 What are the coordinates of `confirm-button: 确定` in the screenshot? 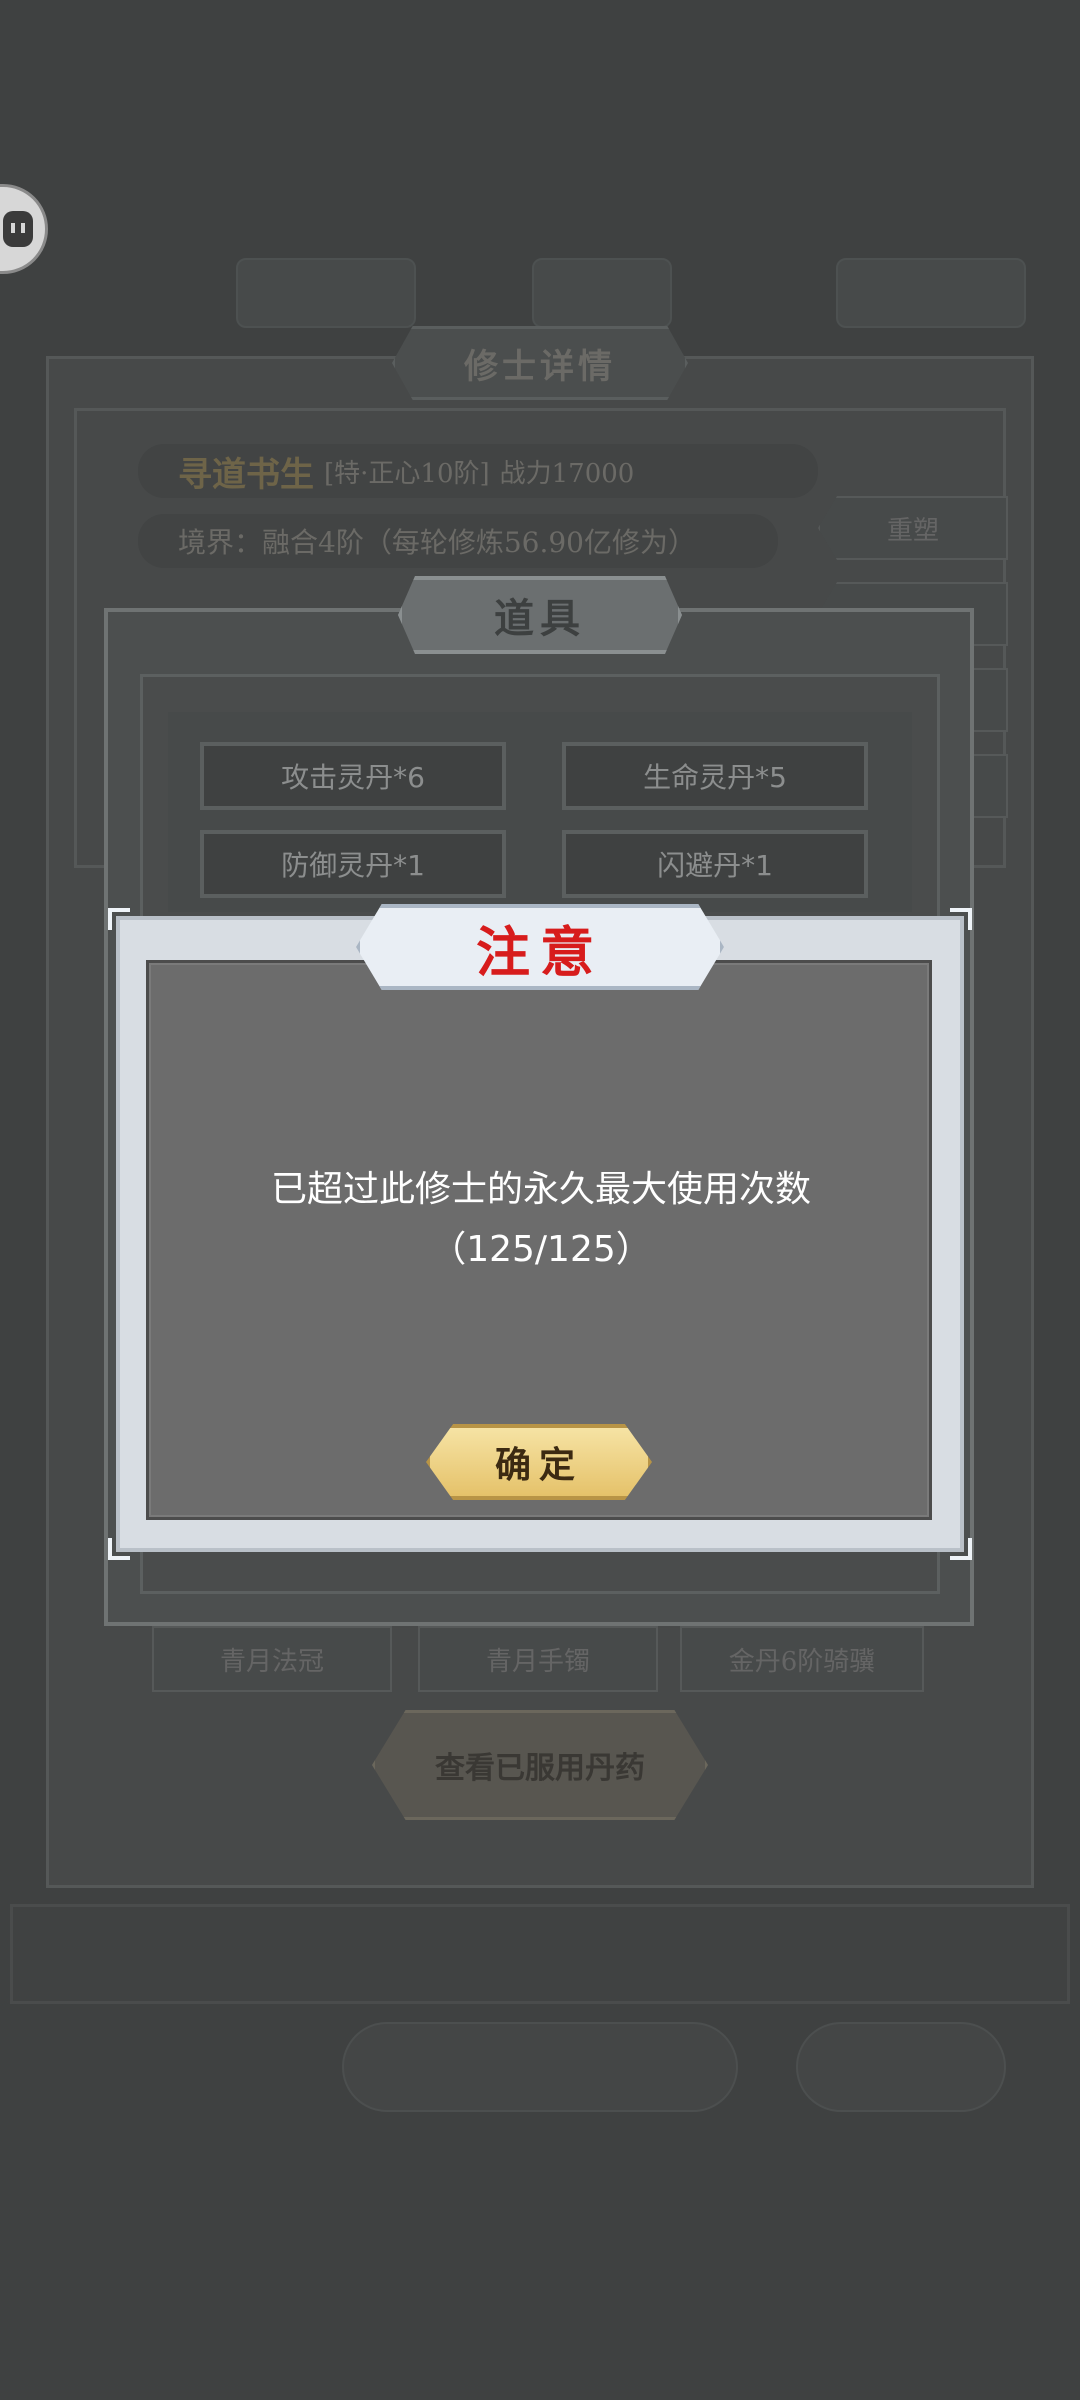 It's located at (539, 1462).